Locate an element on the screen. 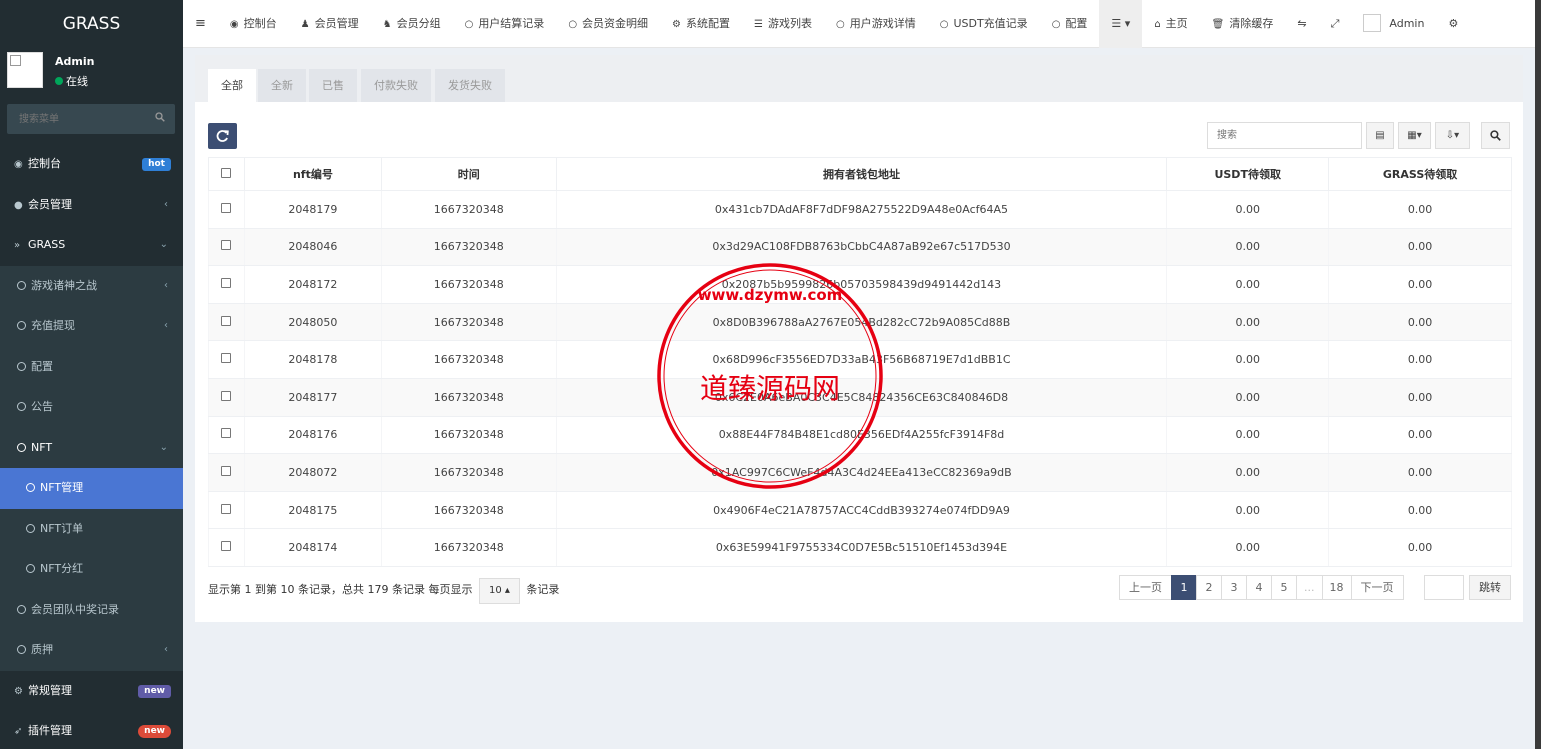 The width and height of the screenshot is (1541, 749). page-4-button: 4 is located at coordinates (1259, 587).